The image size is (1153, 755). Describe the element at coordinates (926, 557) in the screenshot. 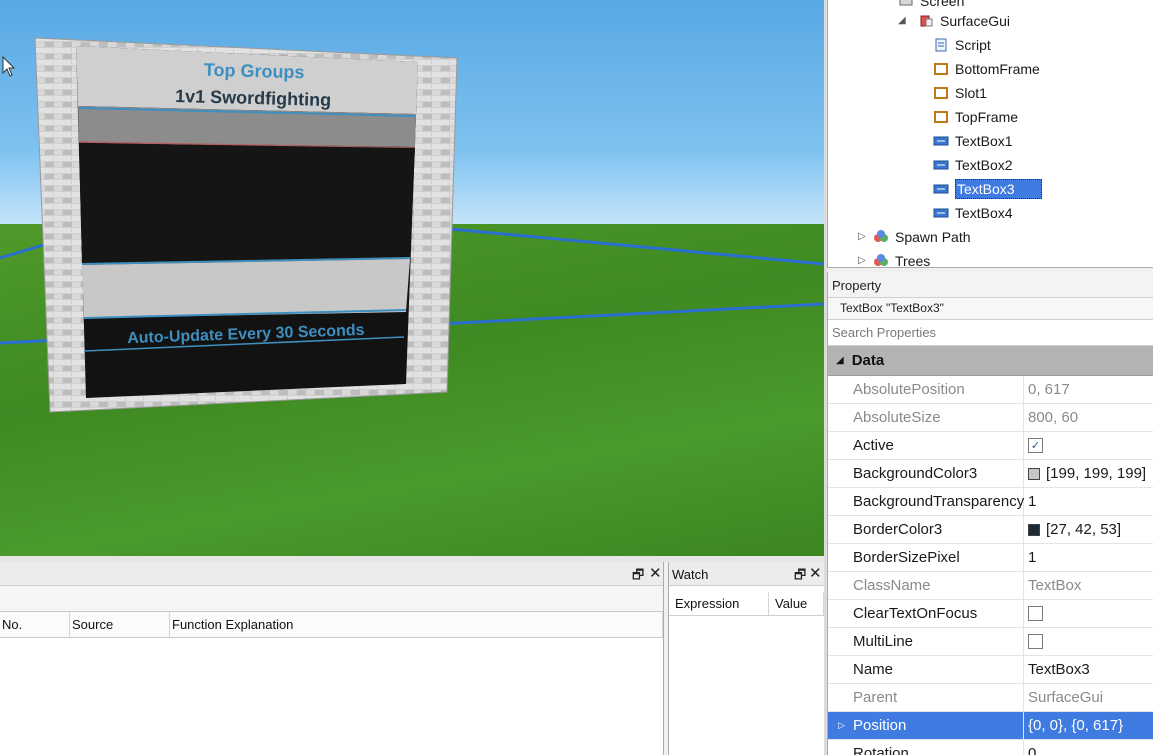

I see `property-name: BorderSizePixel` at that location.